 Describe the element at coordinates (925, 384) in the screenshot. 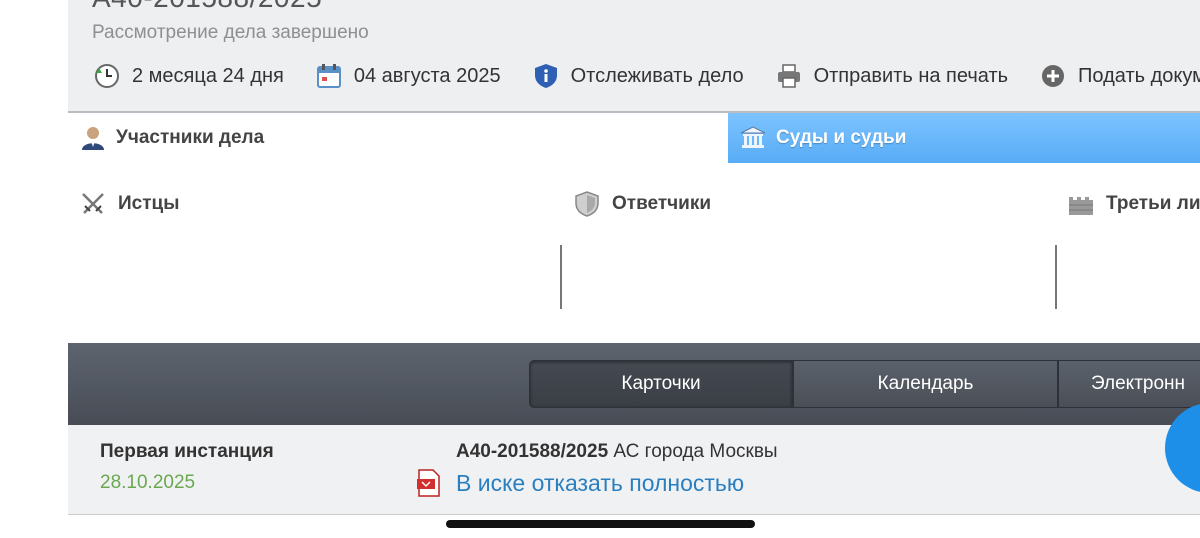

I see `segment-calendar: Календарь` at that location.